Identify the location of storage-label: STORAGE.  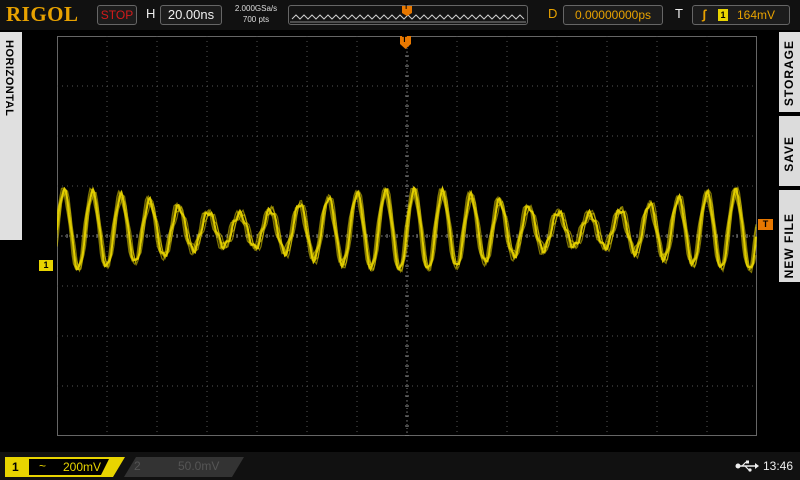
(789, 72).